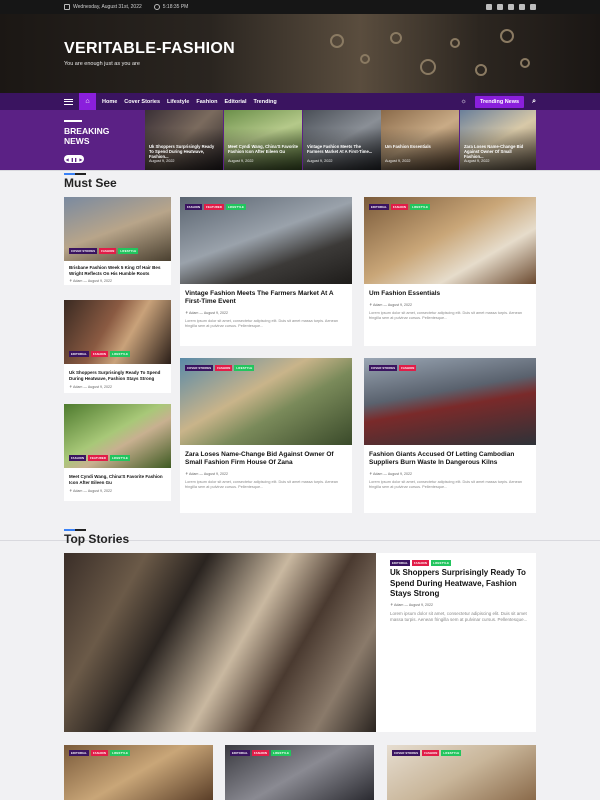 The width and height of the screenshot is (600, 800). Describe the element at coordinates (80, 159) in the screenshot. I see `next-icon: ▶` at that location.